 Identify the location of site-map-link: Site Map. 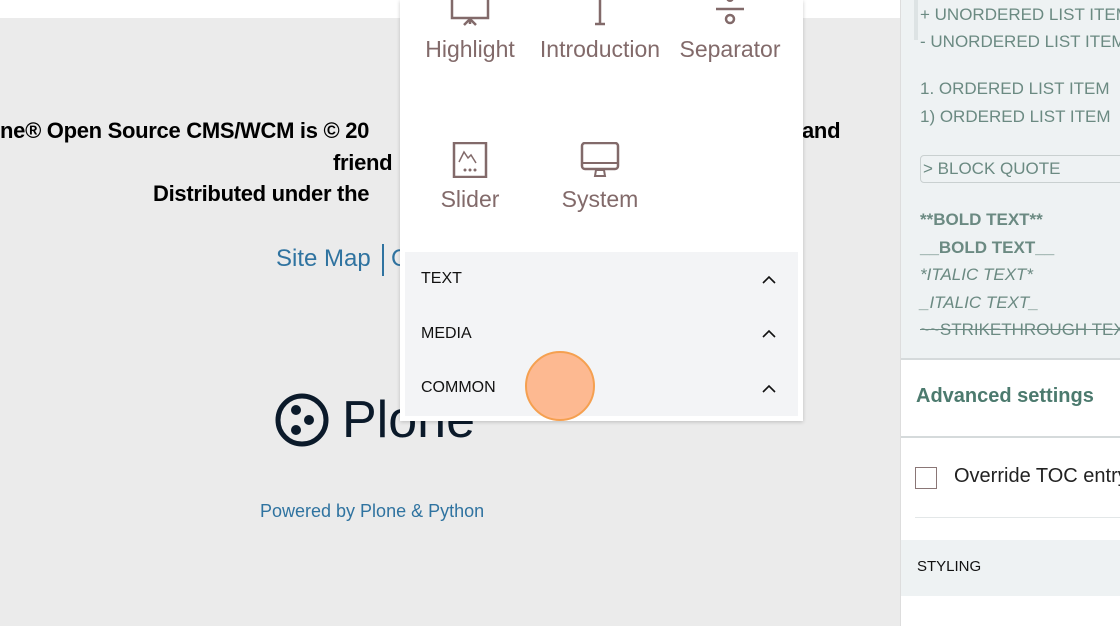
(323, 259).